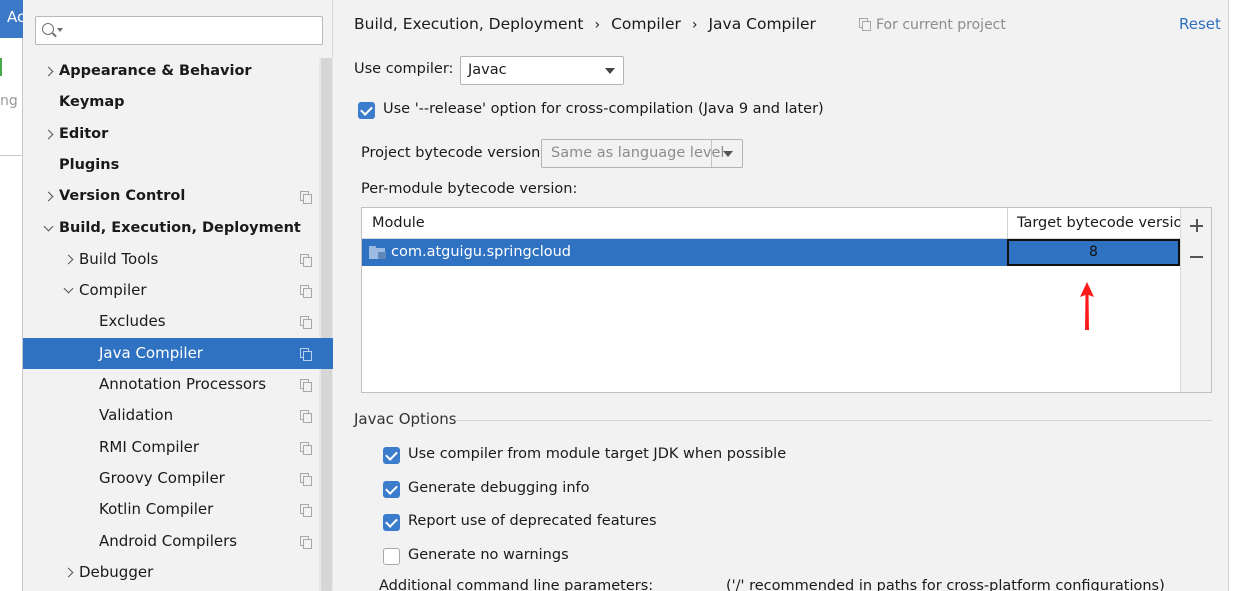 The width and height of the screenshot is (1235, 591). Describe the element at coordinates (1196, 256) in the screenshot. I see `remove-icon` at that location.